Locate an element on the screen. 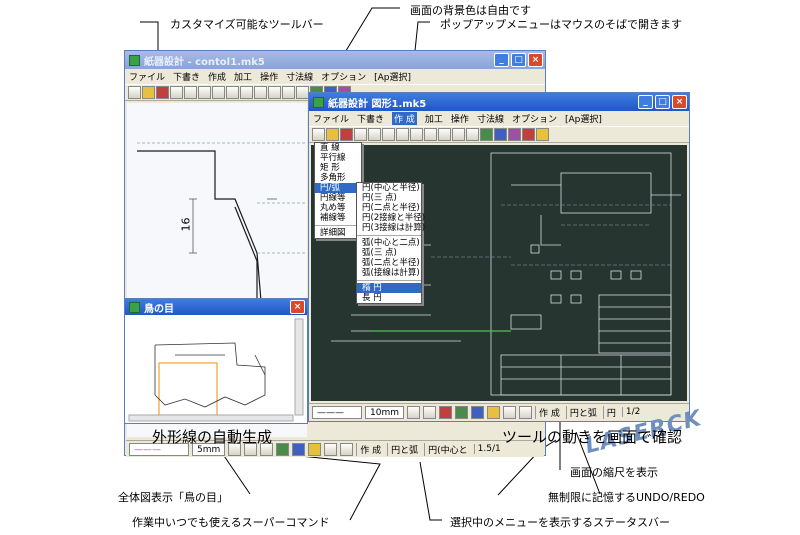  angle-icon is located at coordinates (260, 92).